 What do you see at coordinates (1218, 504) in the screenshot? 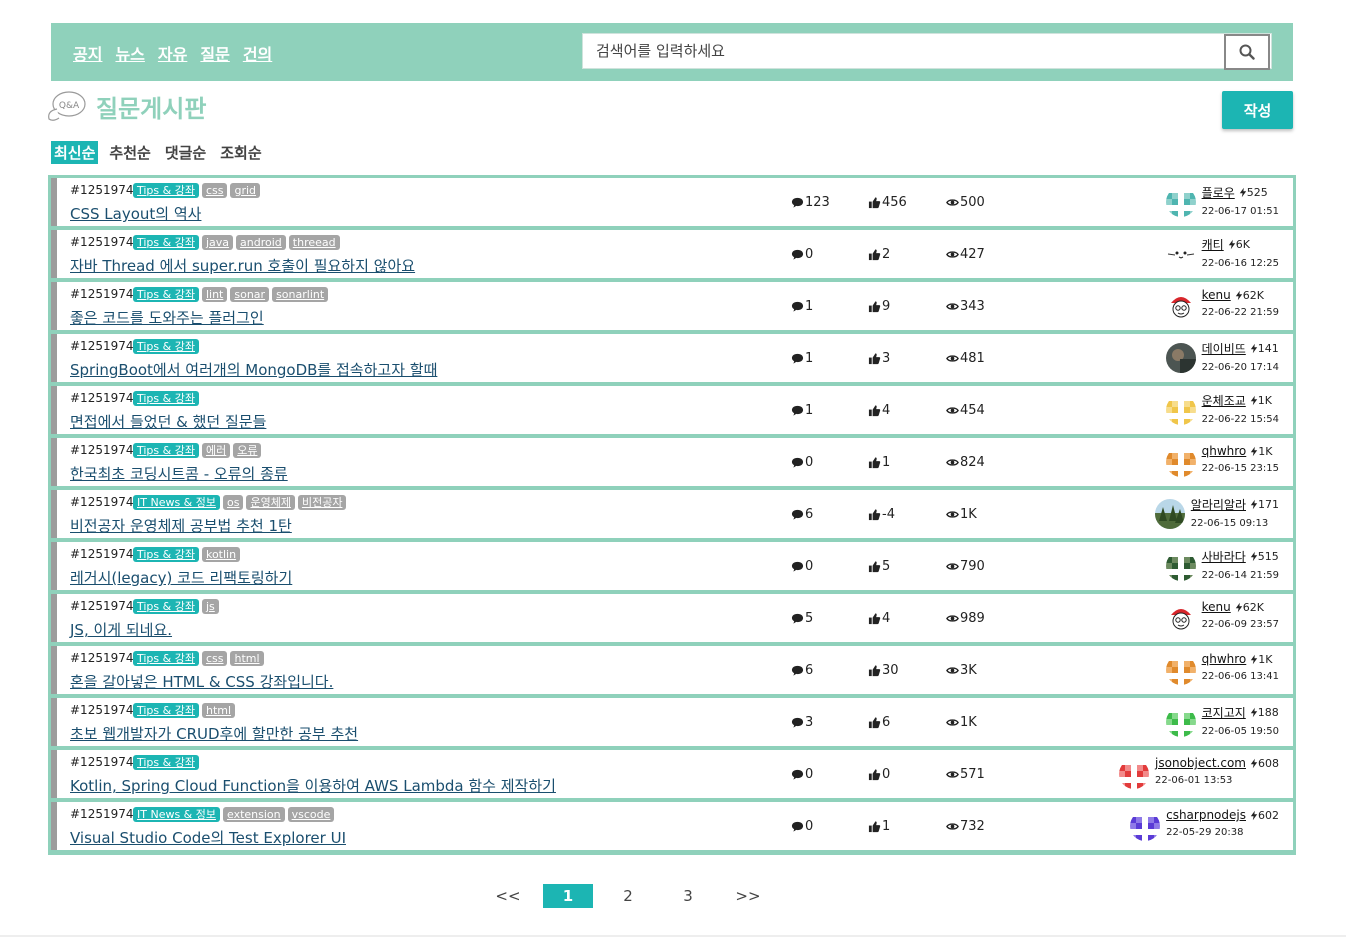
I see `author-name: 알라리알라` at bounding box center [1218, 504].